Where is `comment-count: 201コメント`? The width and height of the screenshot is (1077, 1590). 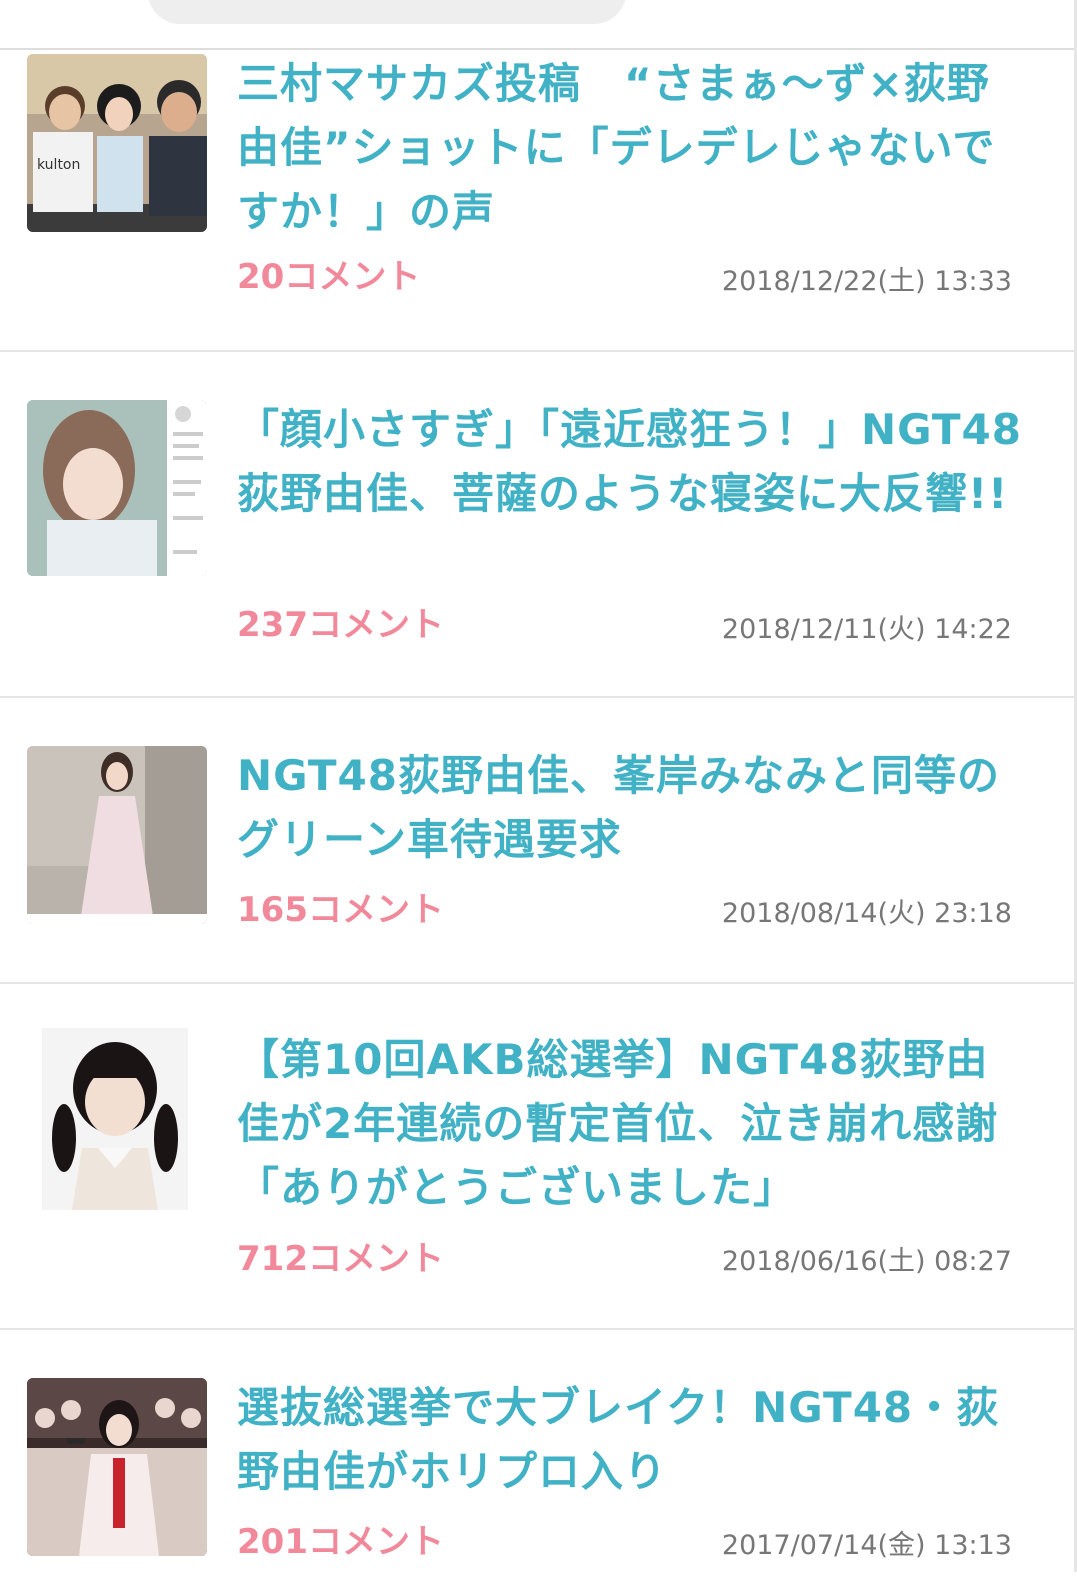 comment-count: 201コメント is located at coordinates (340, 1542).